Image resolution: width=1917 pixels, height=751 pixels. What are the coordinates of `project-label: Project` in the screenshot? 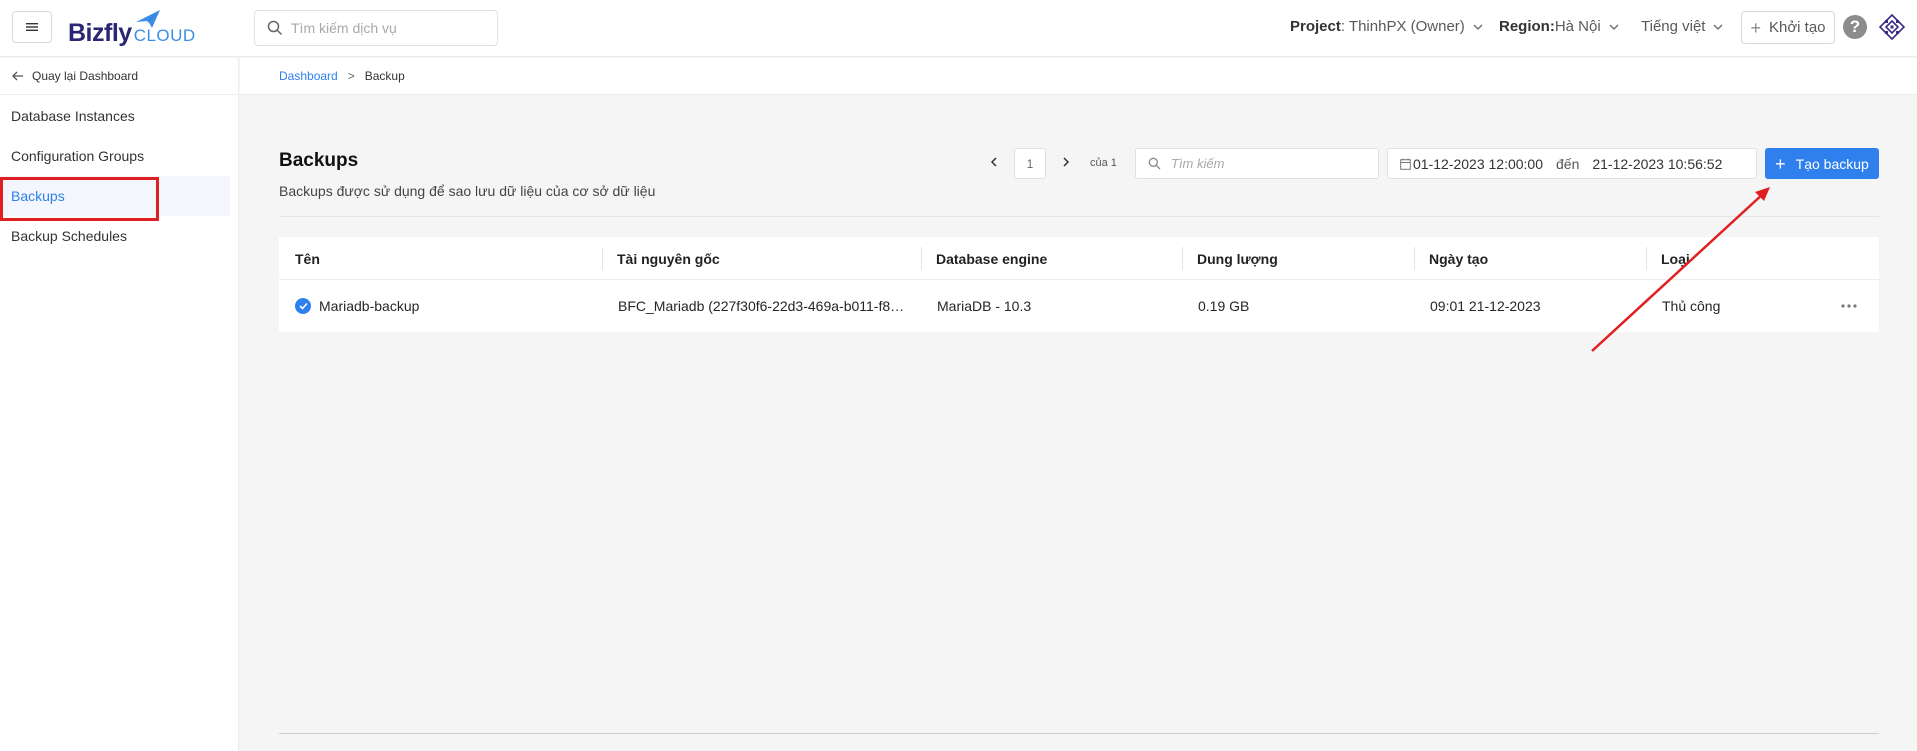 It's located at (1315, 26).